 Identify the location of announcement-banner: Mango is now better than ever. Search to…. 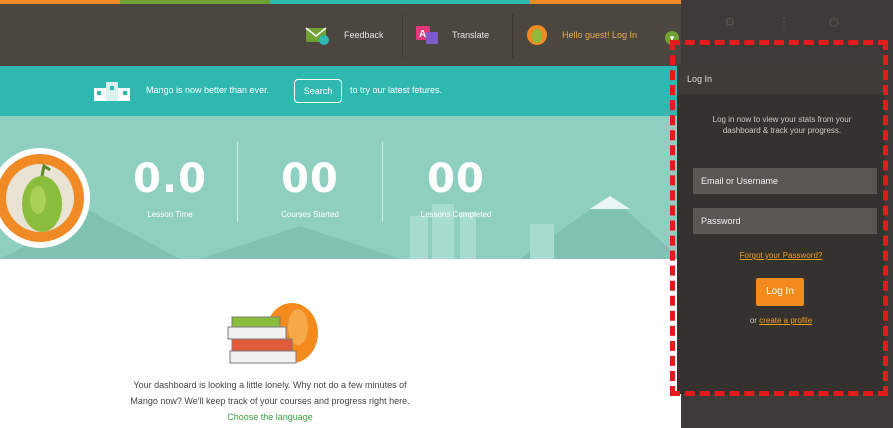
(340, 91).